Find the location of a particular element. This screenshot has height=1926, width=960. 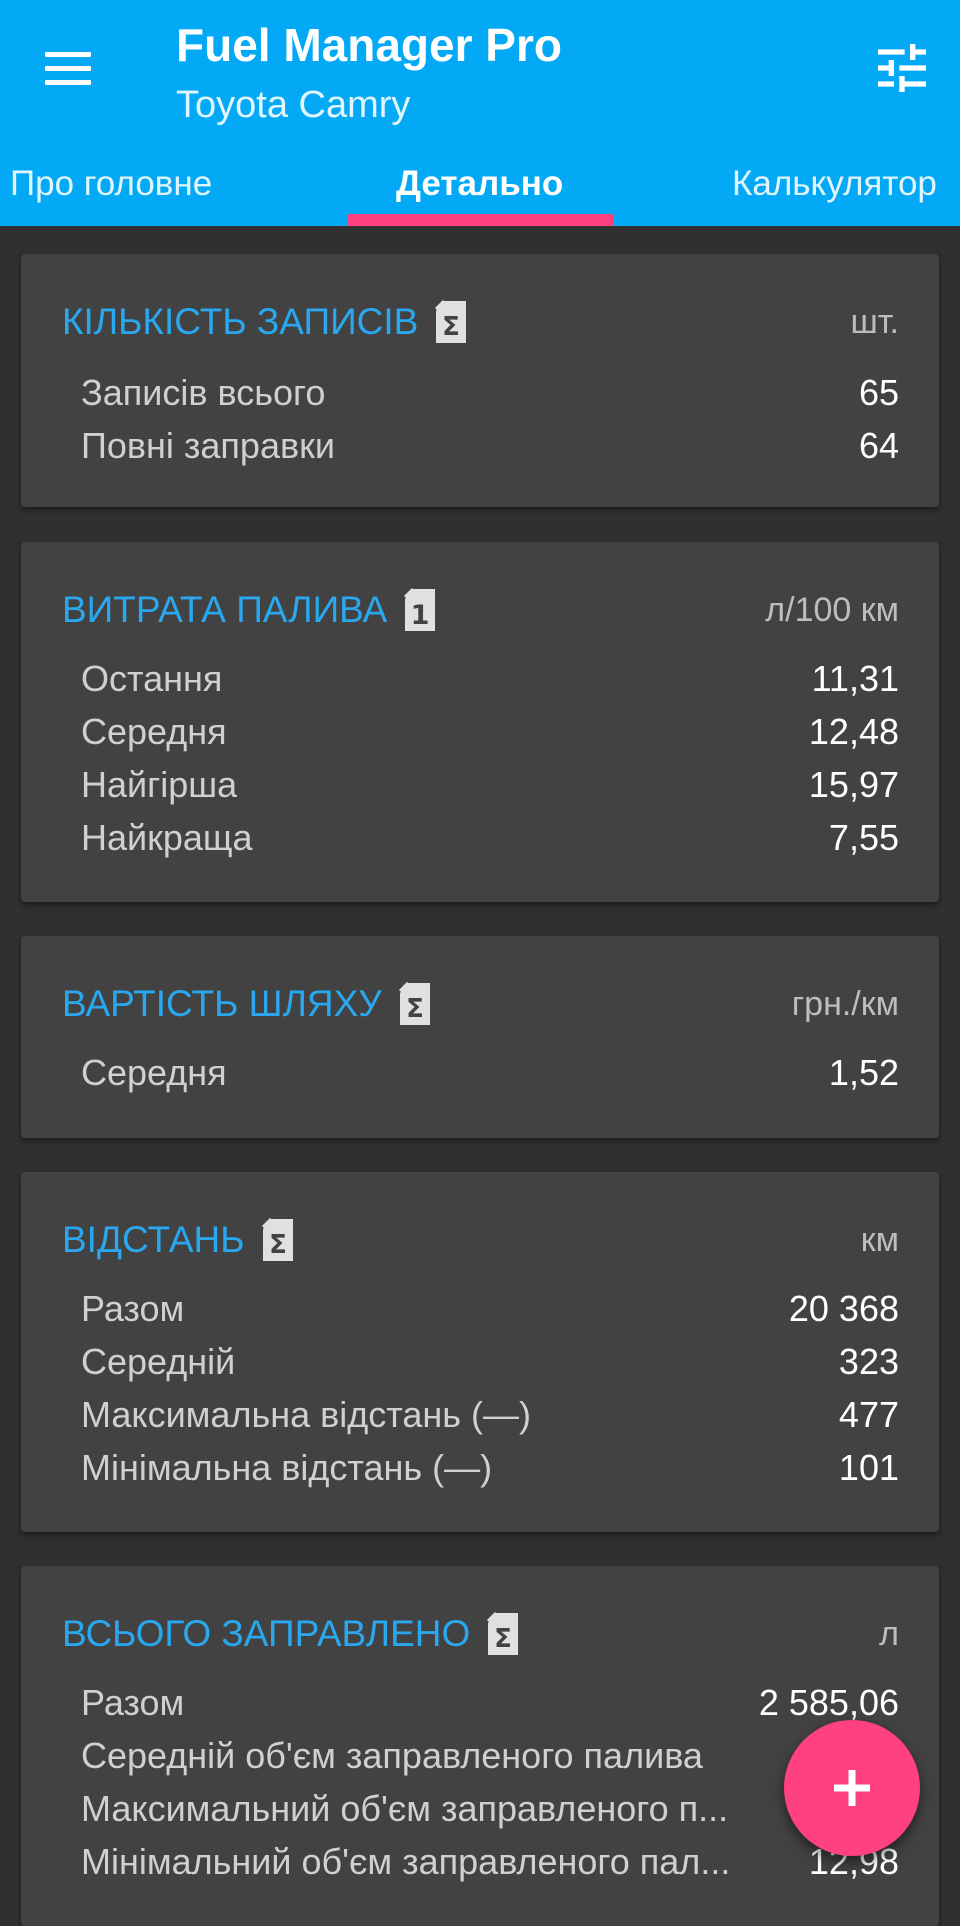

tab-details: Детально is located at coordinates (479, 184).